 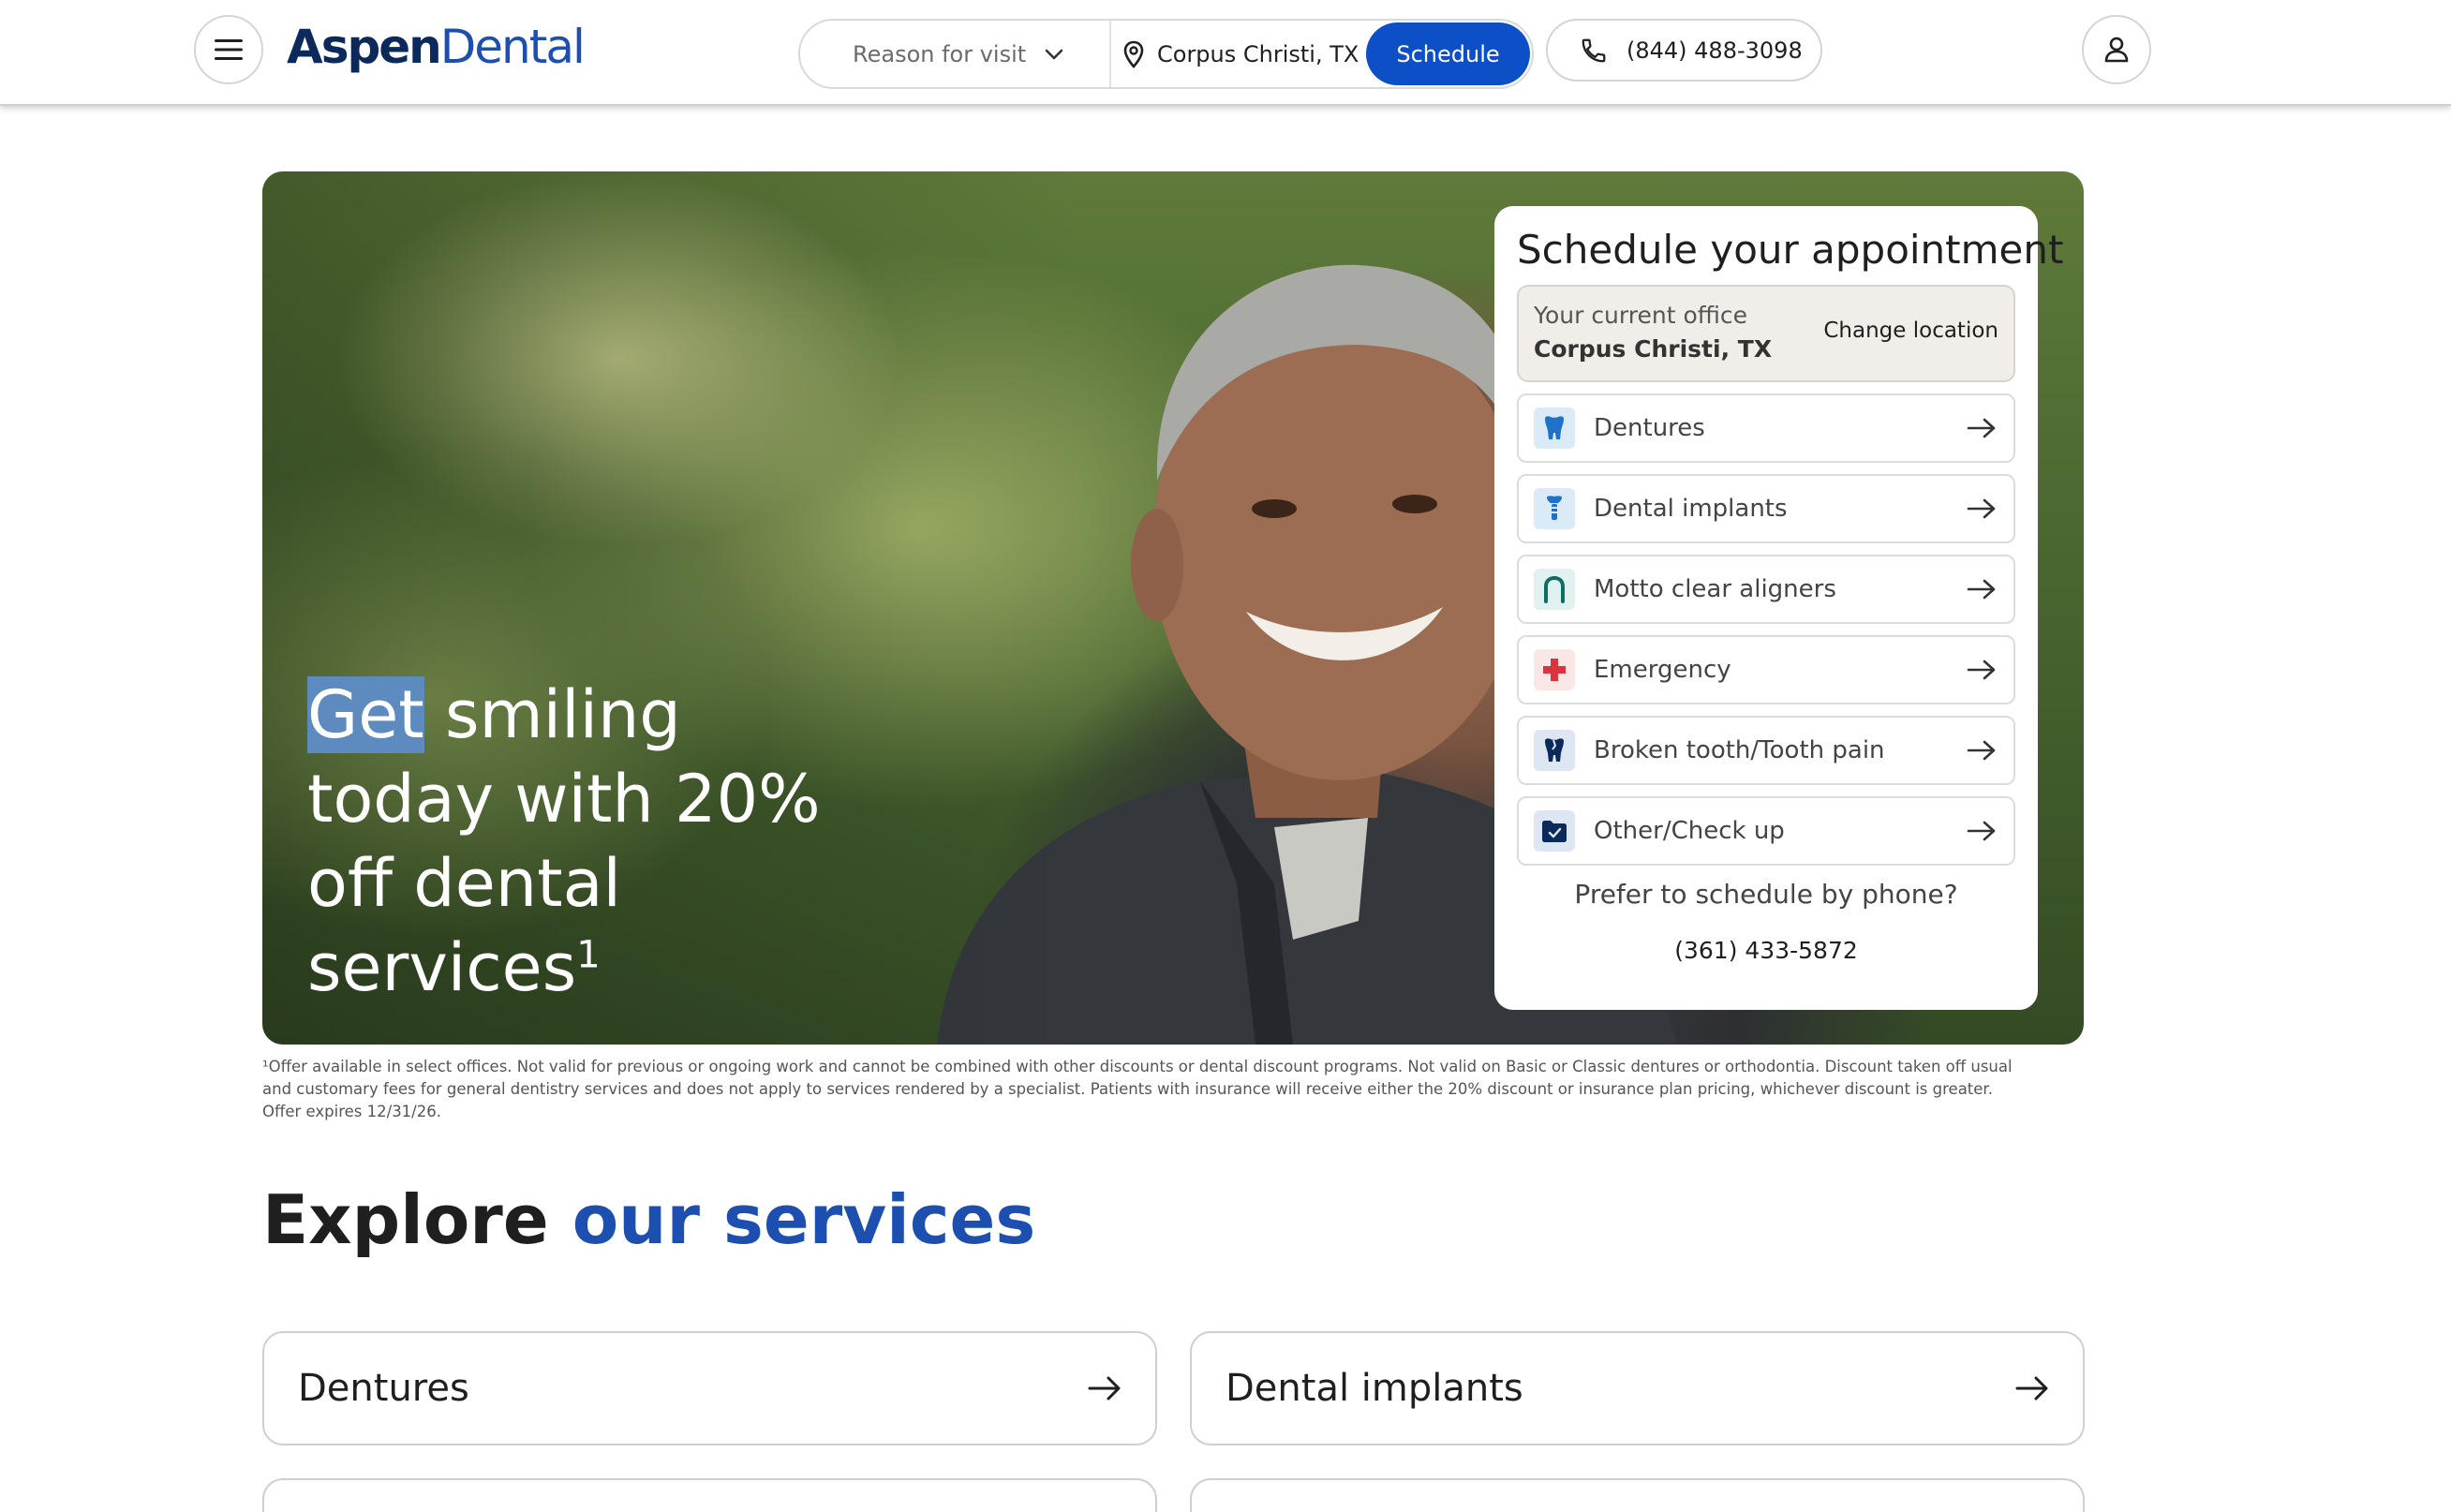 What do you see at coordinates (1554, 508) in the screenshot?
I see `implant-icon` at bounding box center [1554, 508].